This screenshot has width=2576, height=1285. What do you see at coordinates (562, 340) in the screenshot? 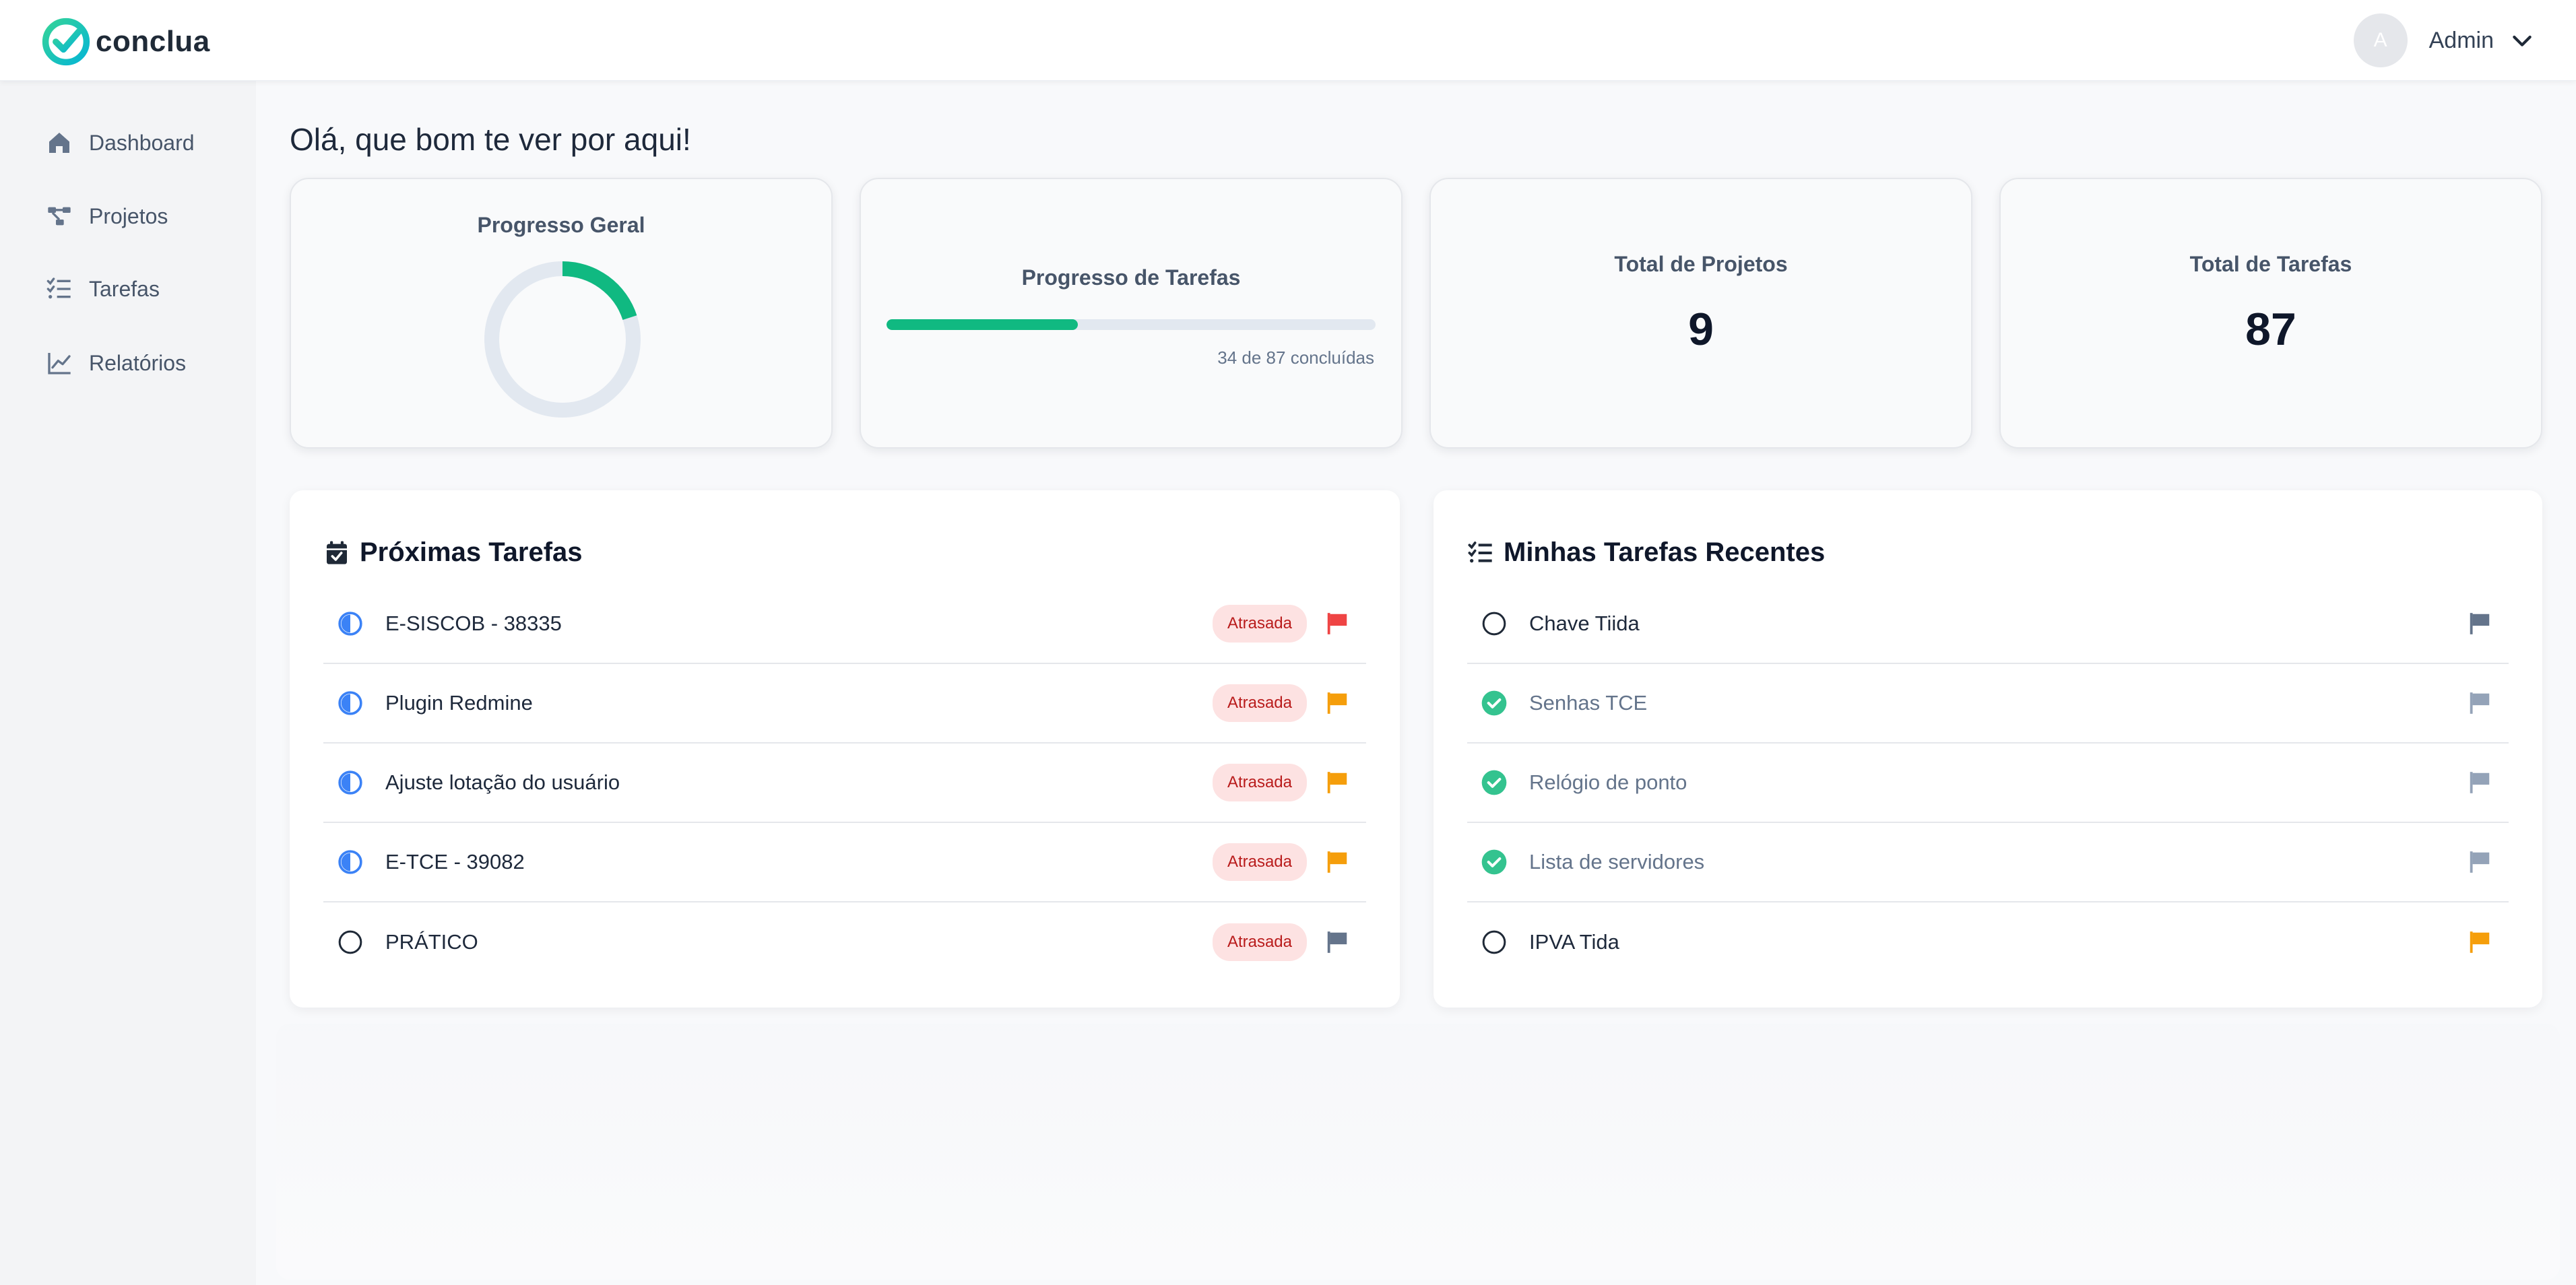
I see `progress-ring` at bounding box center [562, 340].